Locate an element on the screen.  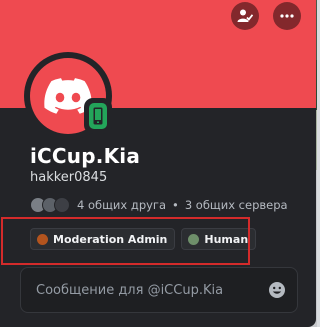
mutual-servers-link: 3 общих сервера is located at coordinates (236, 205).